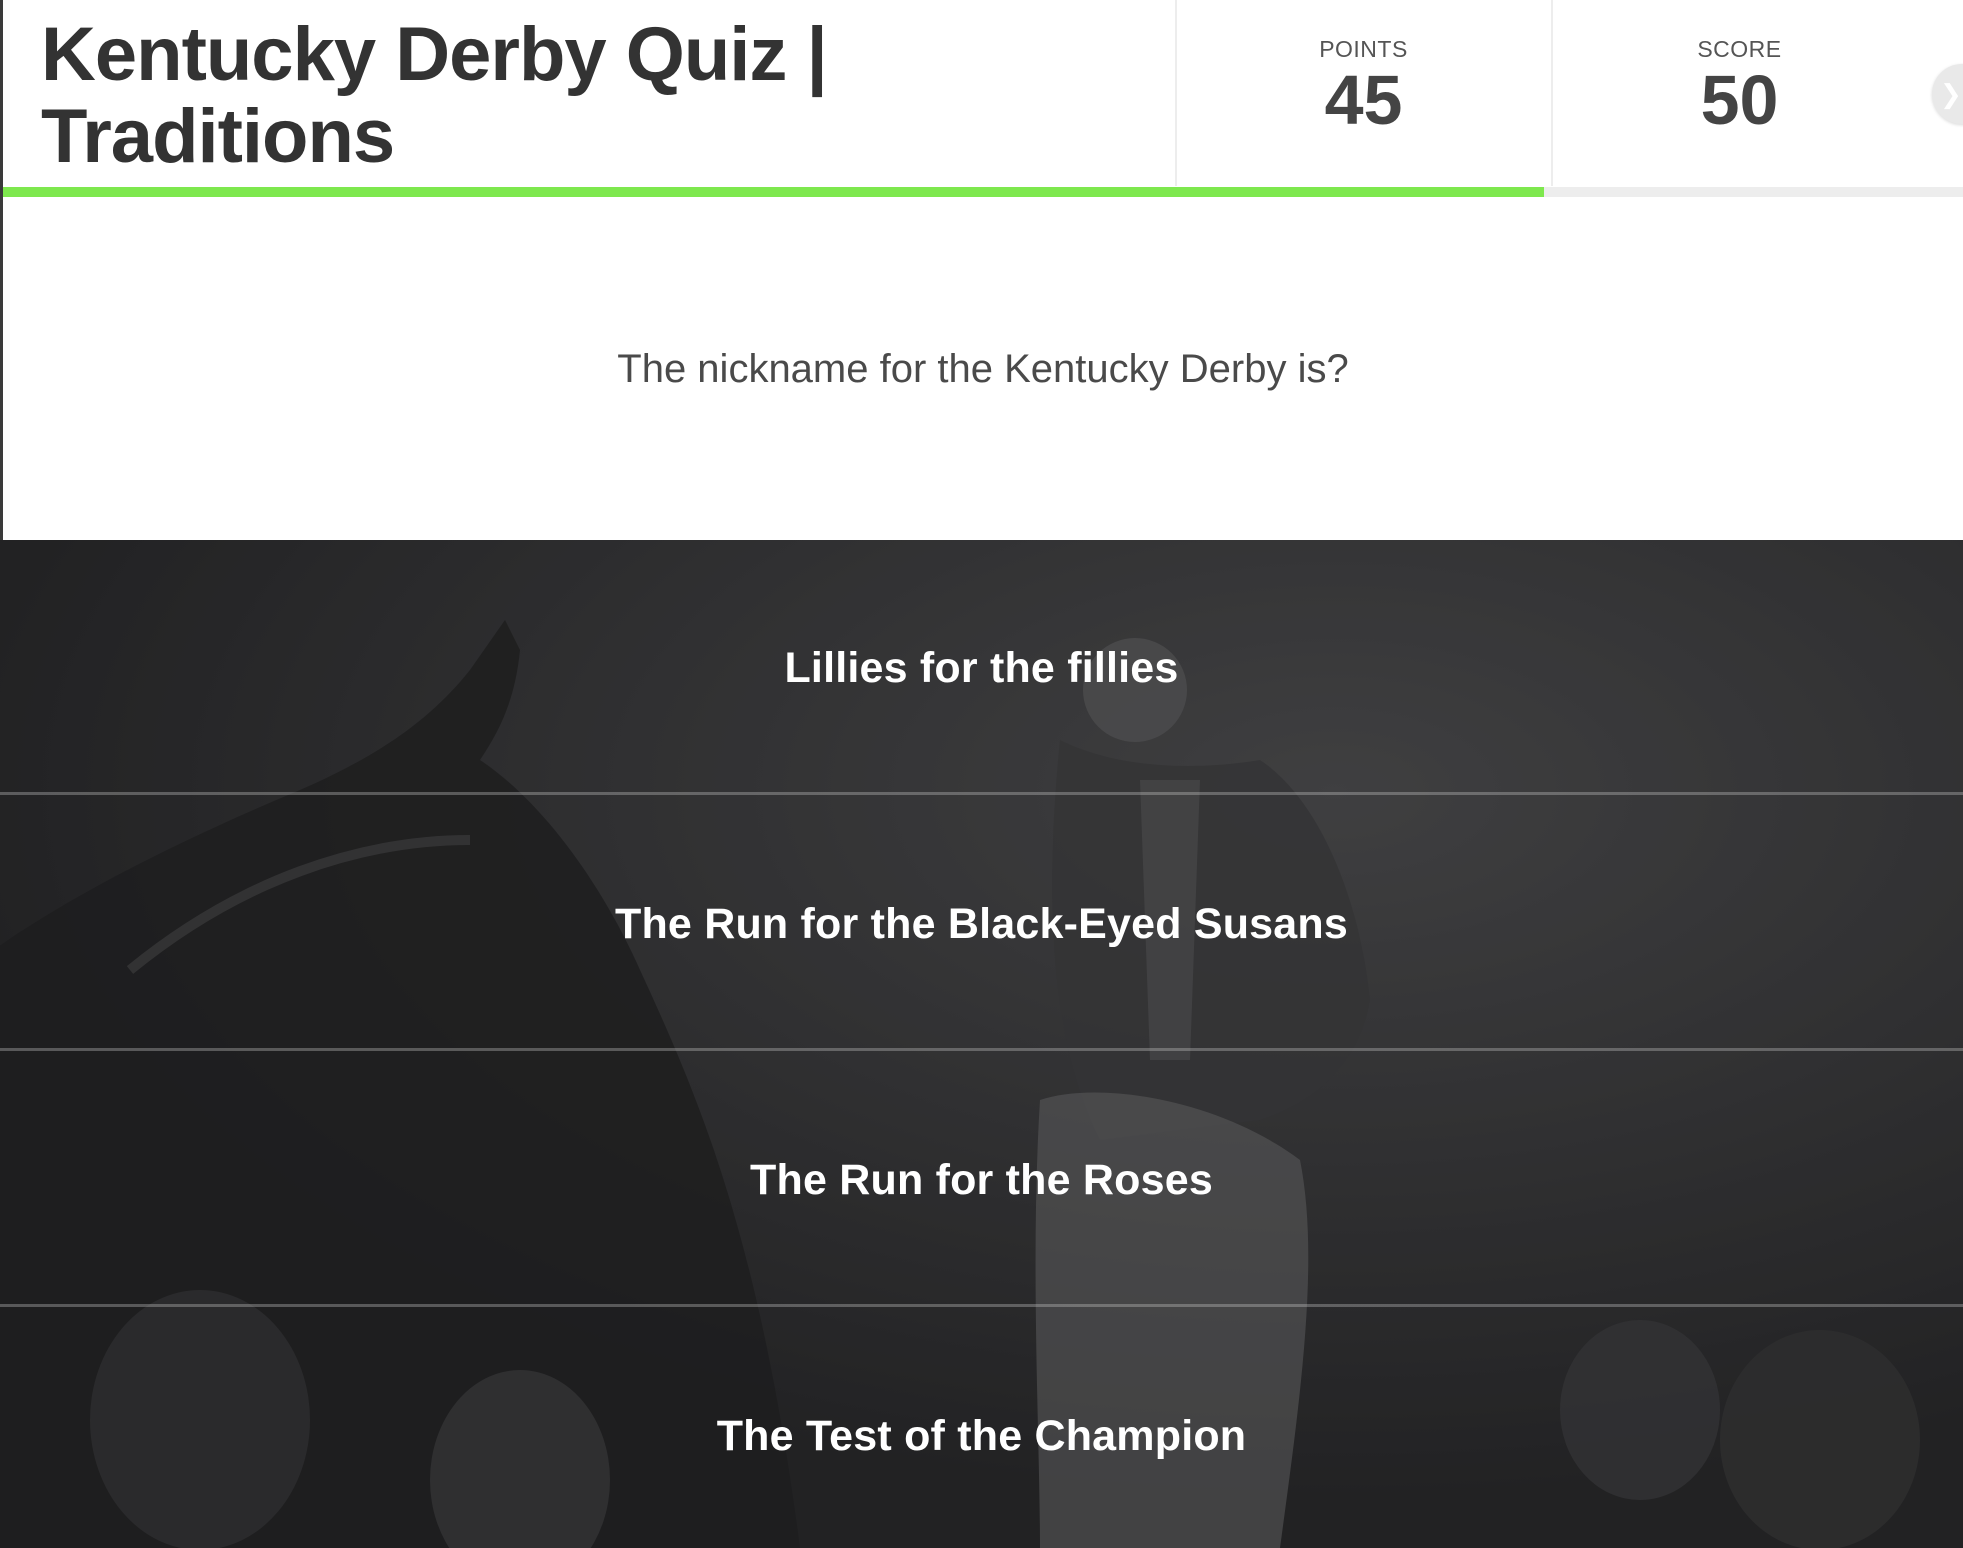 The width and height of the screenshot is (1963, 1548). Describe the element at coordinates (1739, 100) in the screenshot. I see `score-value: 50` at that location.